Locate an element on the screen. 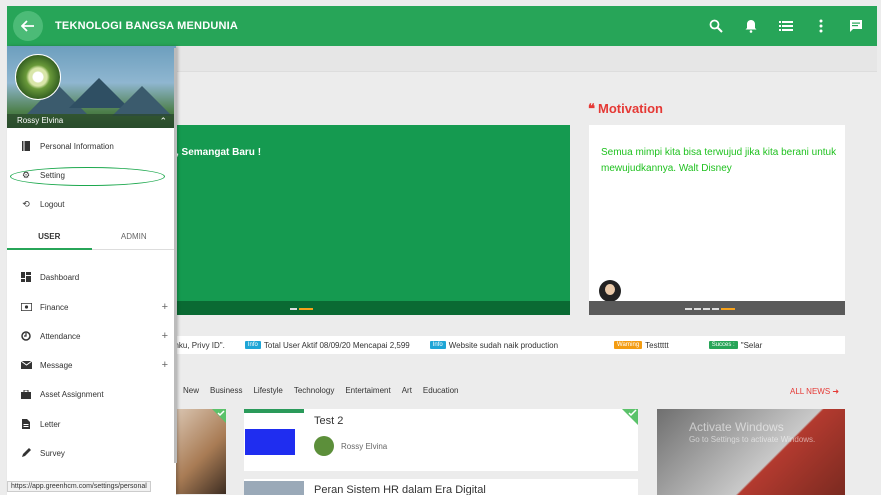 This screenshot has width=881, height=495. sidebar-item-label: Letter is located at coordinates (50, 424).